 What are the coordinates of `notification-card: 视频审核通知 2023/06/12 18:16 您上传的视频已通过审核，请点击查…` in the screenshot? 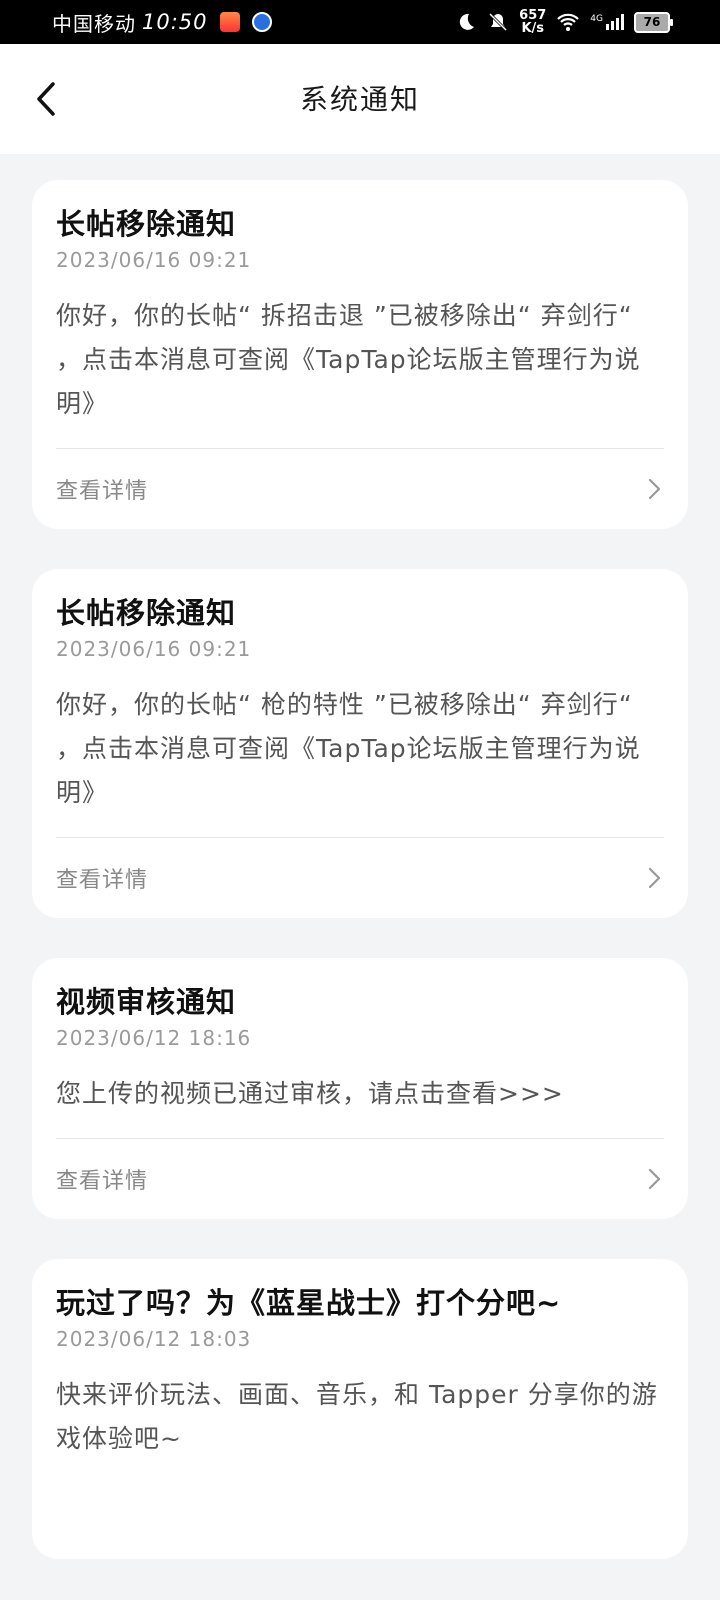 It's located at (360, 1088).